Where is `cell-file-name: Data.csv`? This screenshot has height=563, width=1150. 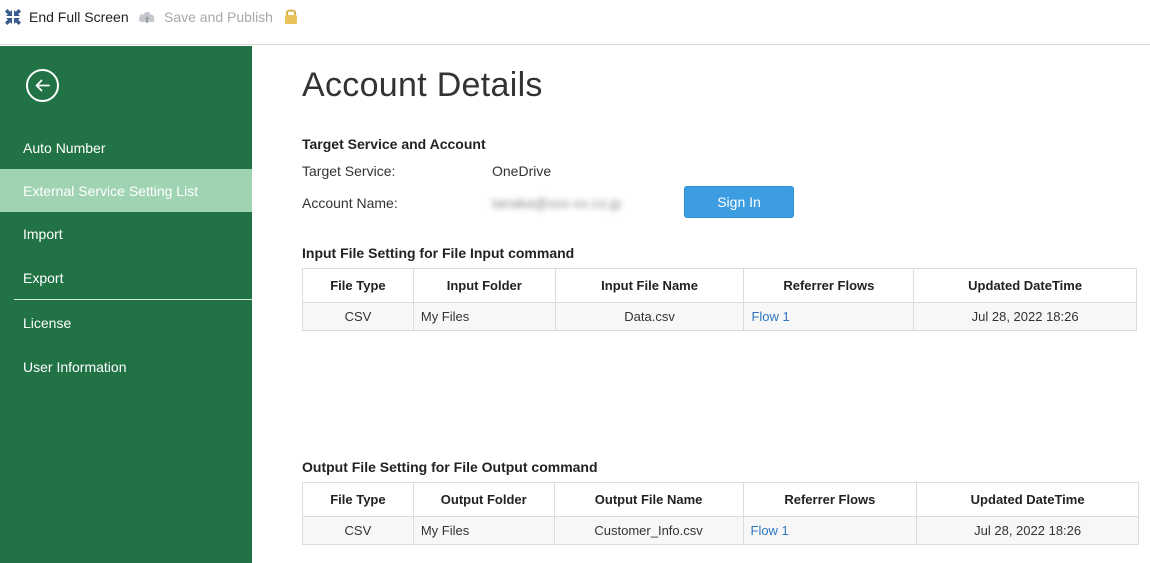
cell-file-name: Data.csv is located at coordinates (649, 316).